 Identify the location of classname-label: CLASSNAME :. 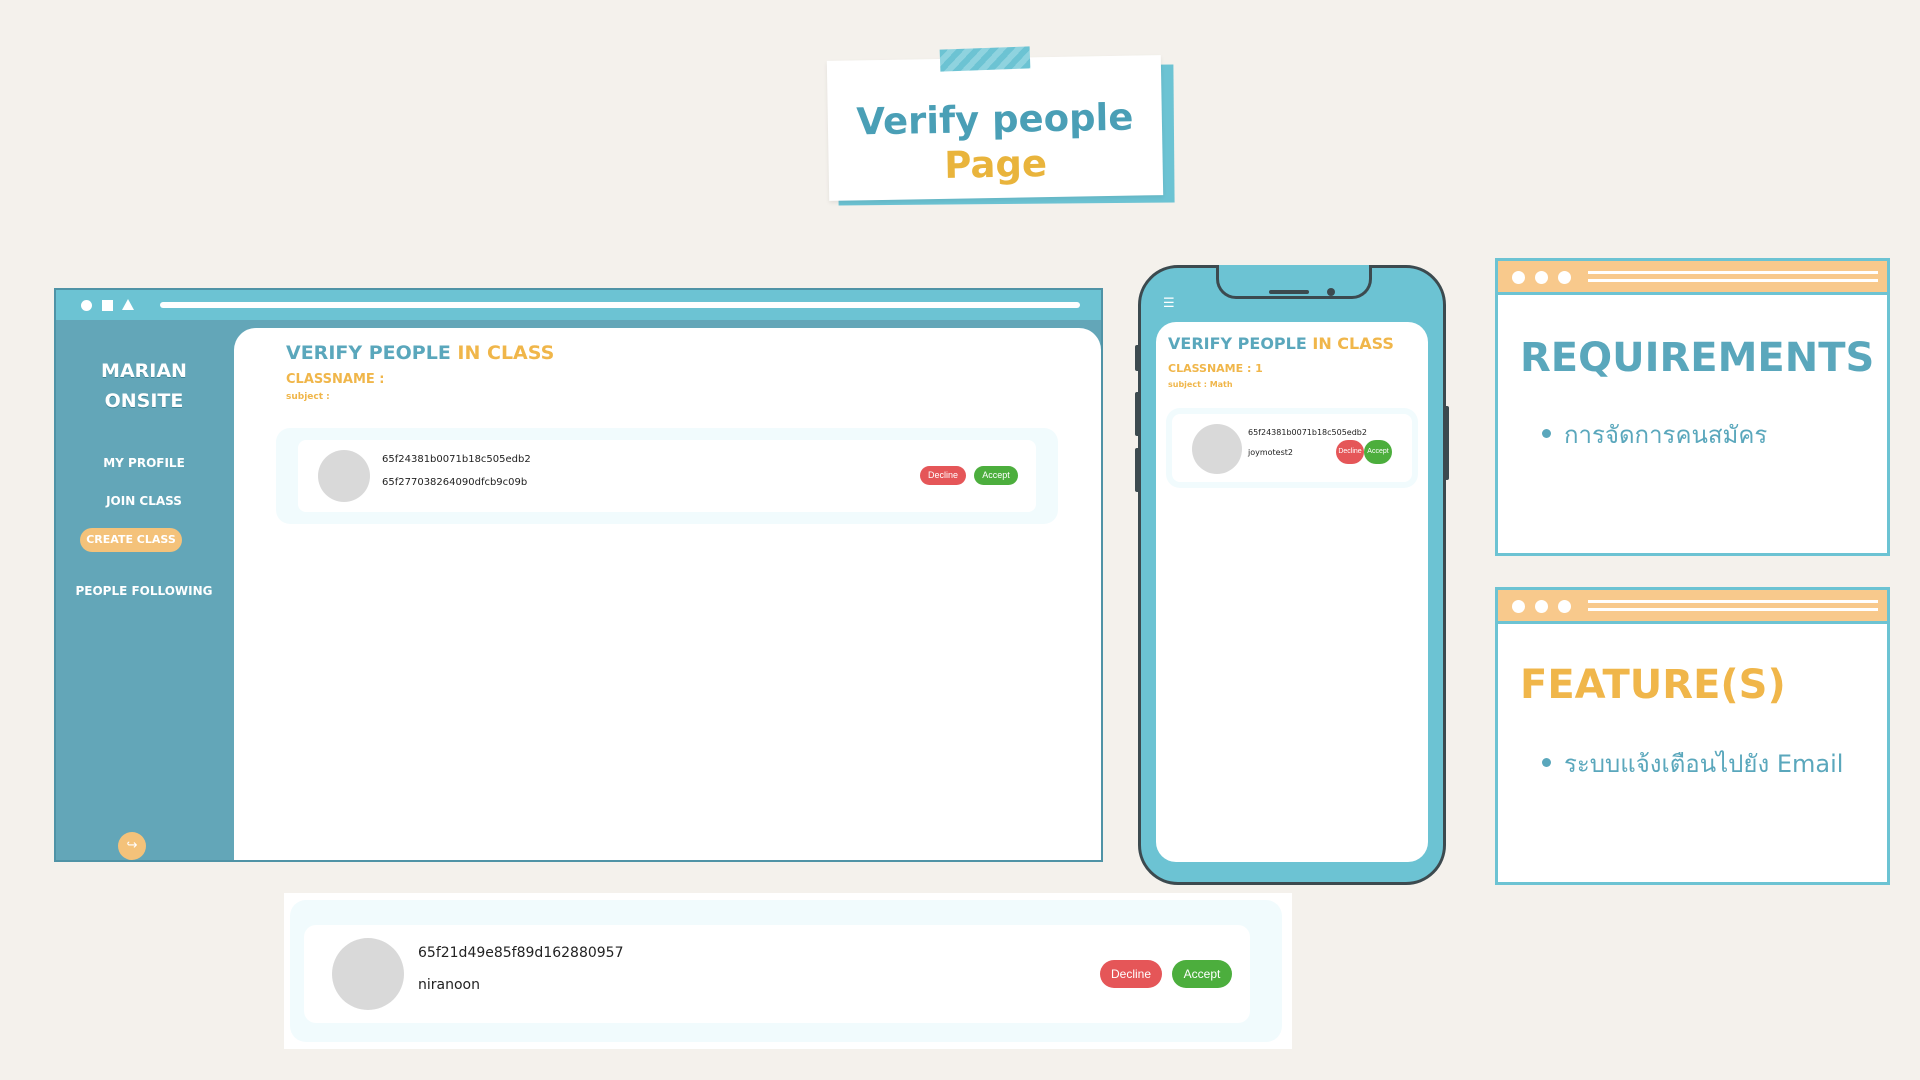
(335, 379).